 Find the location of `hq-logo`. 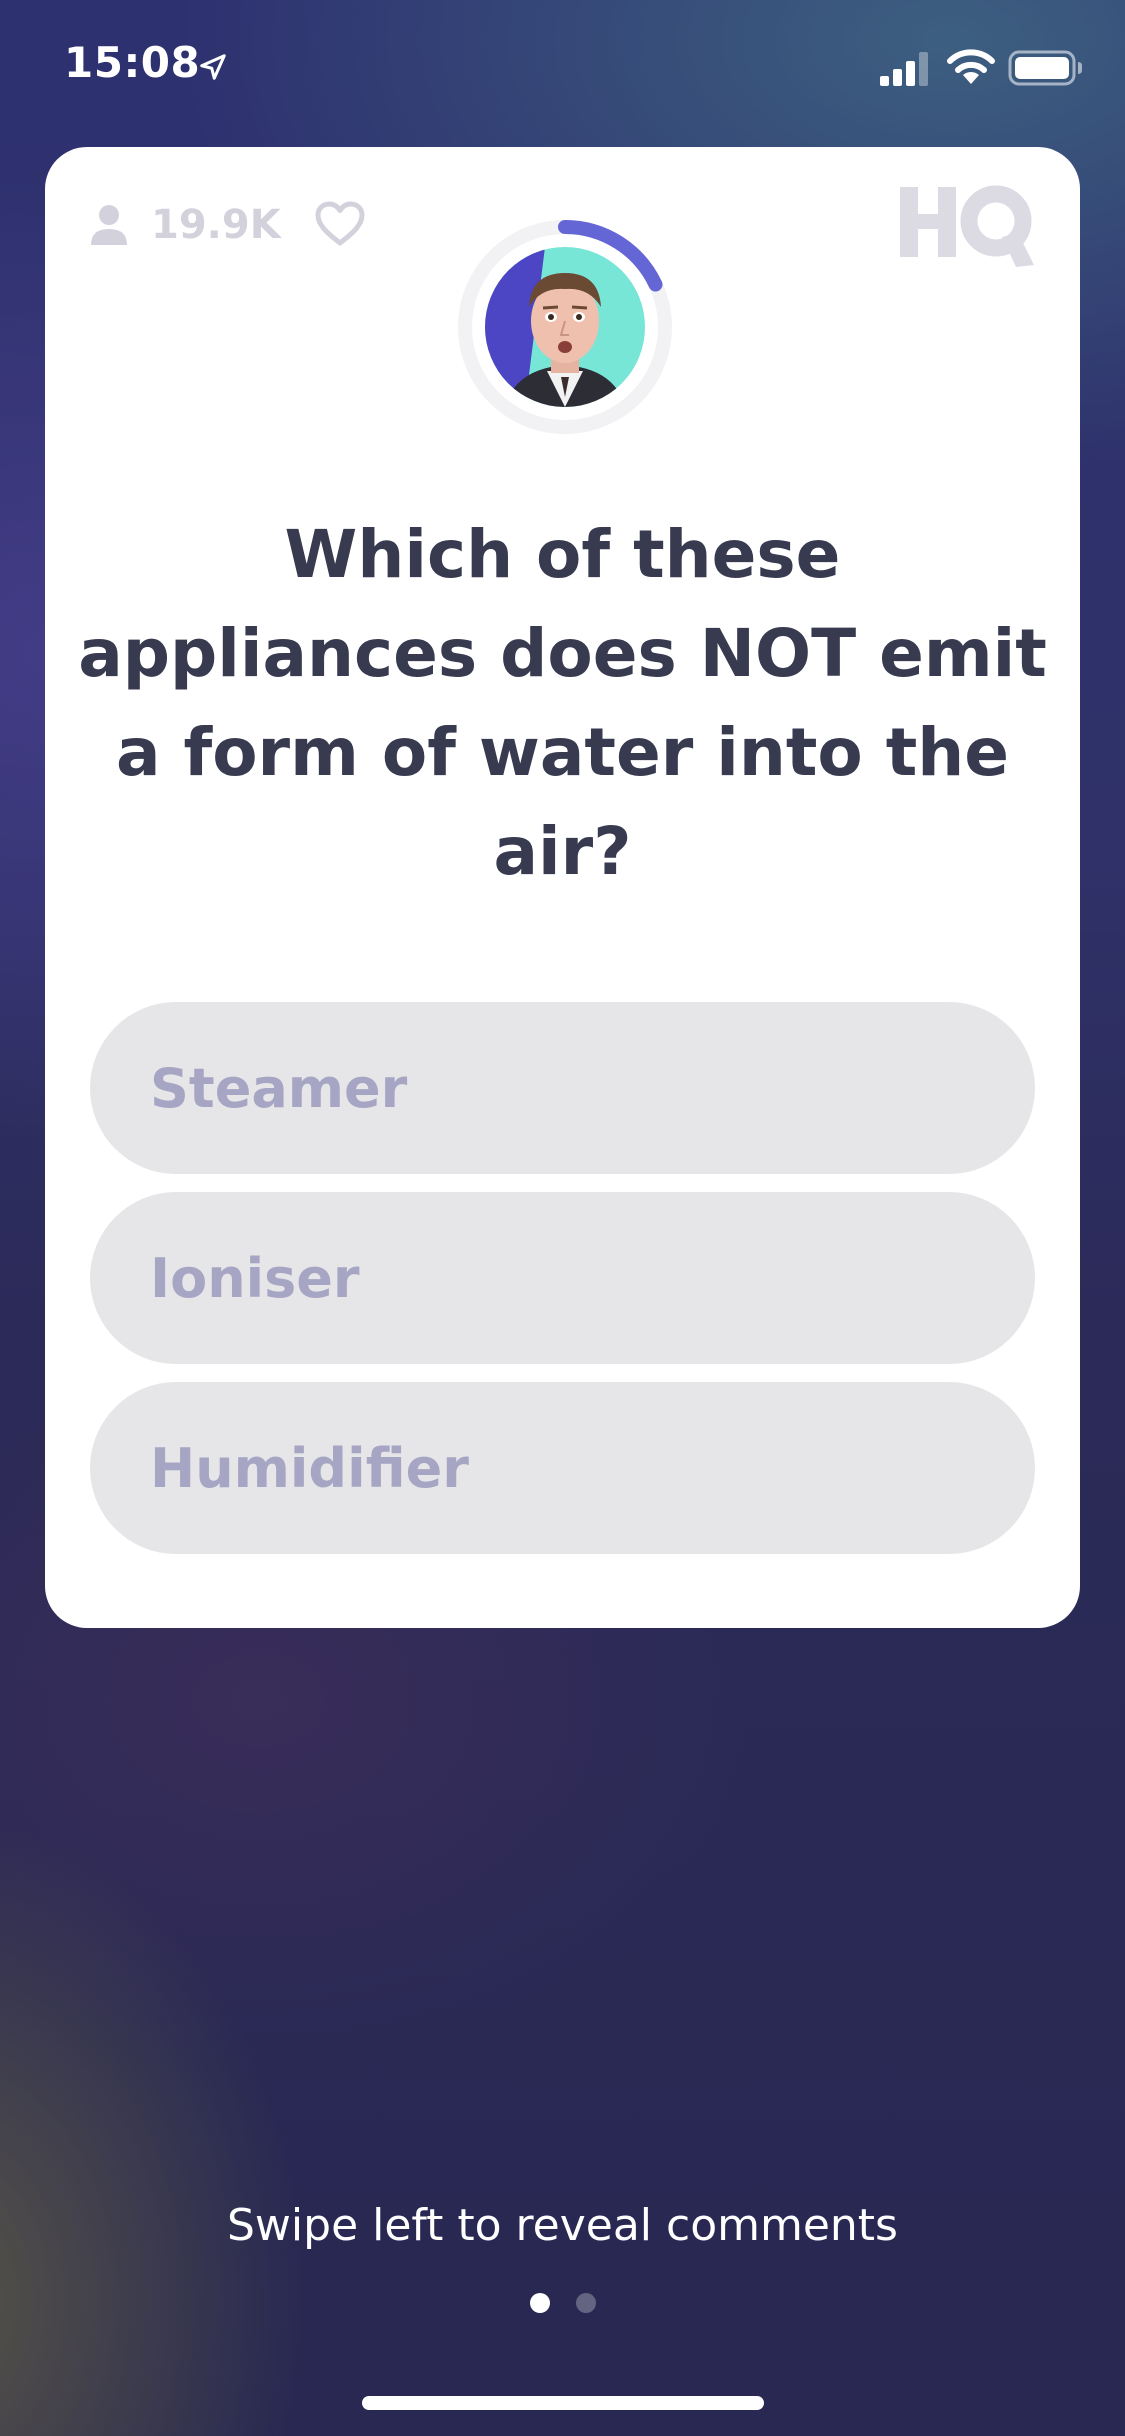

hq-logo is located at coordinates (967, 226).